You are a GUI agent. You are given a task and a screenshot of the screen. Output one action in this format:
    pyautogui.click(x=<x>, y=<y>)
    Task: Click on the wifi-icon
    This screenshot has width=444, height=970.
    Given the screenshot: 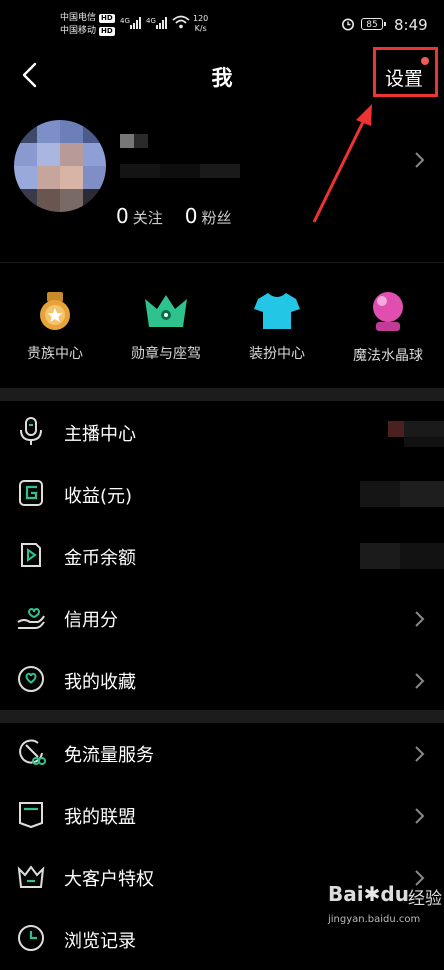 What is the action you would take?
    pyautogui.click(x=181, y=22)
    